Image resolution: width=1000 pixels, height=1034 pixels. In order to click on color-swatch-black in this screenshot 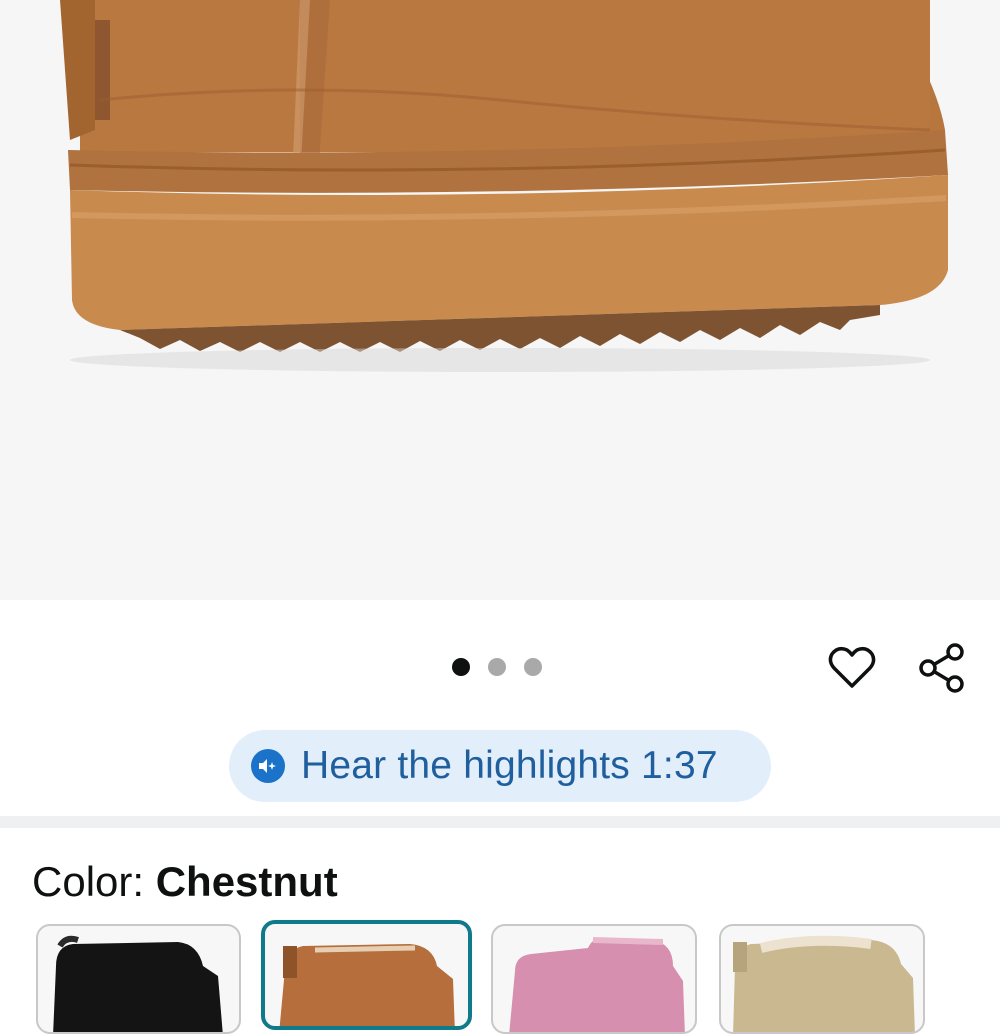, I will do `click(138, 979)`.